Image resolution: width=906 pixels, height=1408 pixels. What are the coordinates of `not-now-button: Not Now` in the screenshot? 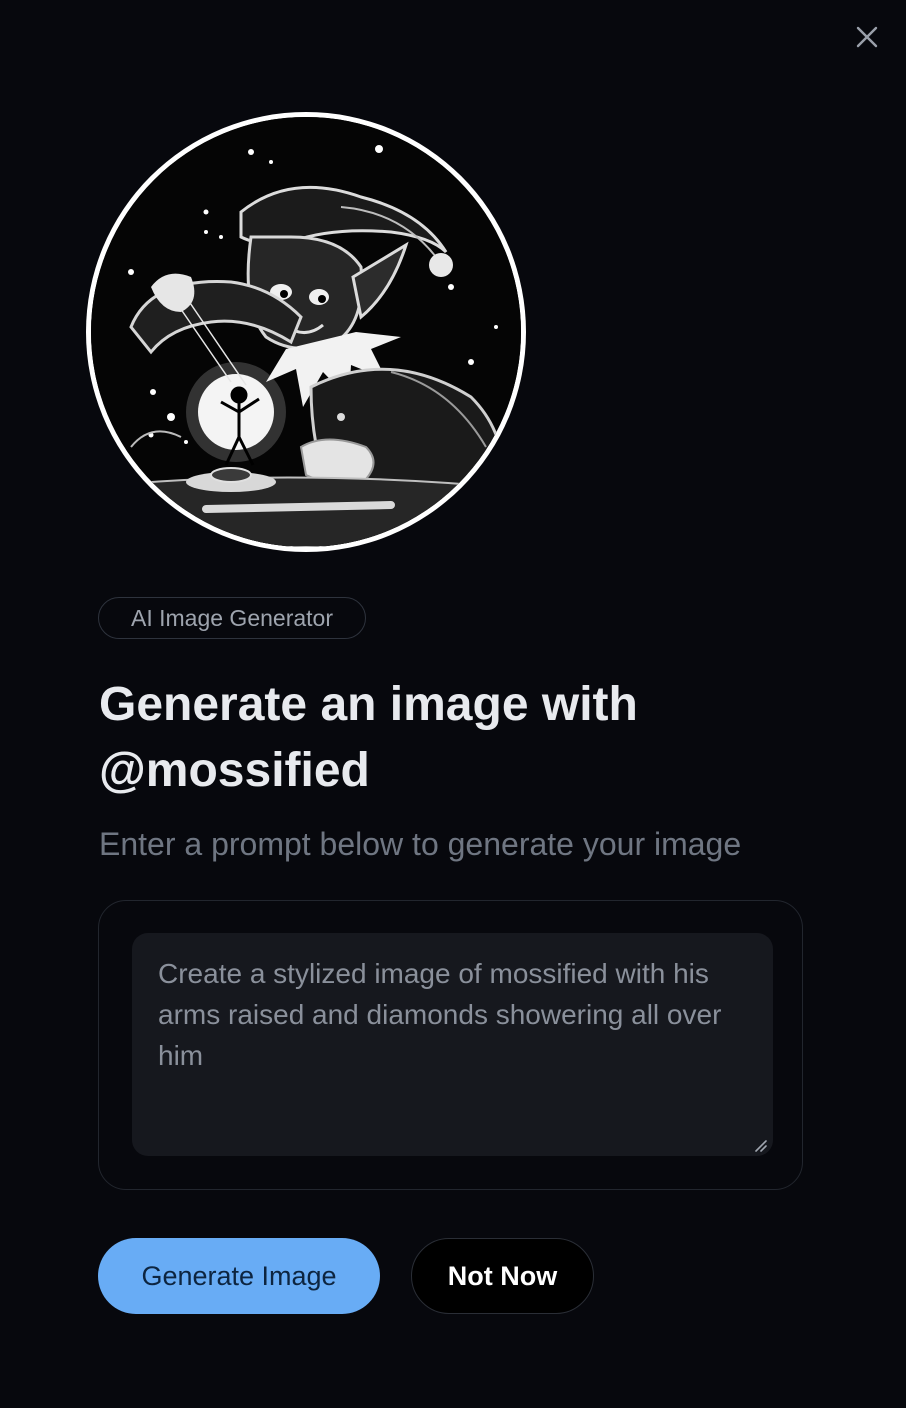 It's located at (502, 1276).